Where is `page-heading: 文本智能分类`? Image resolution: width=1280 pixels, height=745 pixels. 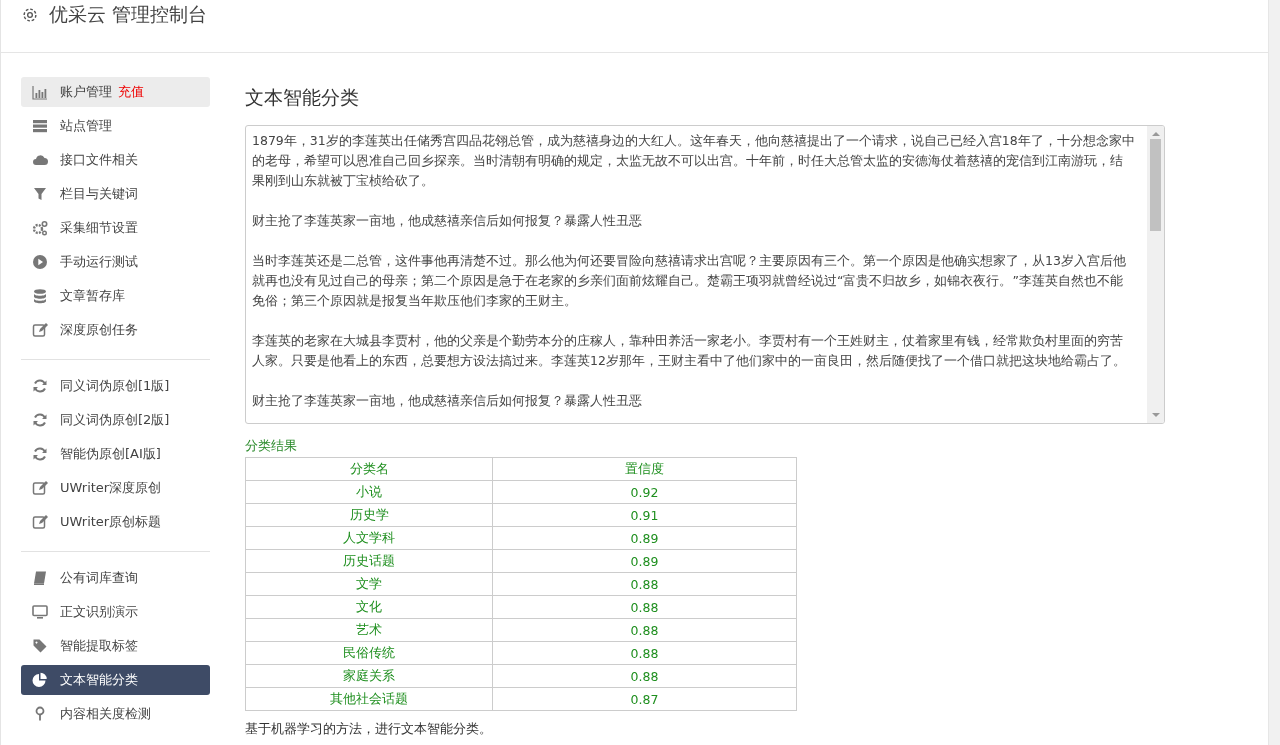
page-heading: 文本智能分类 is located at coordinates (302, 97).